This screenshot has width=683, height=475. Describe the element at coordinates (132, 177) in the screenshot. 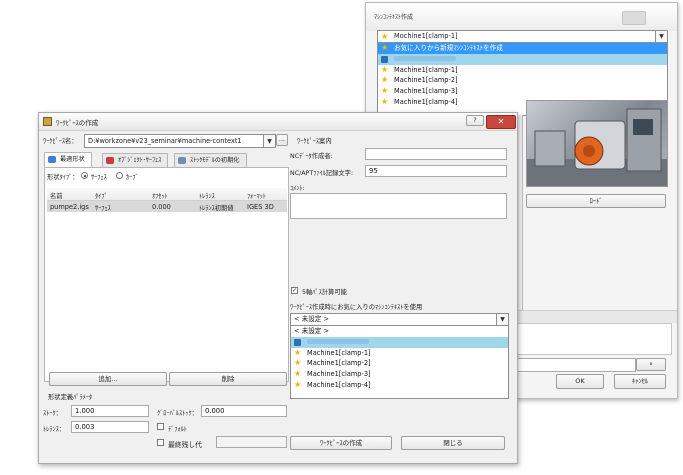

I see `radio-curve-label: ｶｰﾌﾞ` at that location.